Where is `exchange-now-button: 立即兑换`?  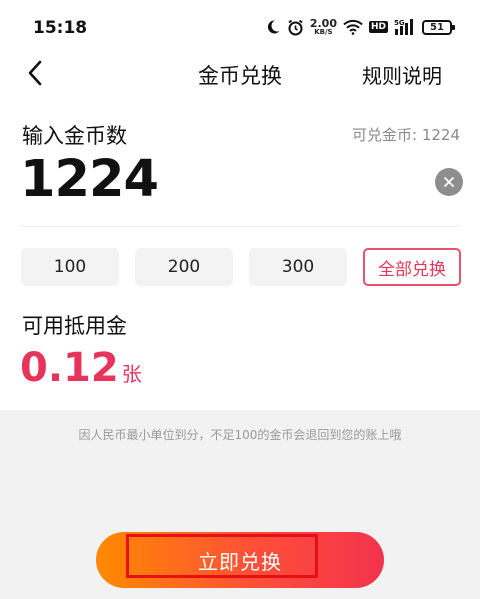 exchange-now-button: 立即兑换 is located at coordinates (240, 560).